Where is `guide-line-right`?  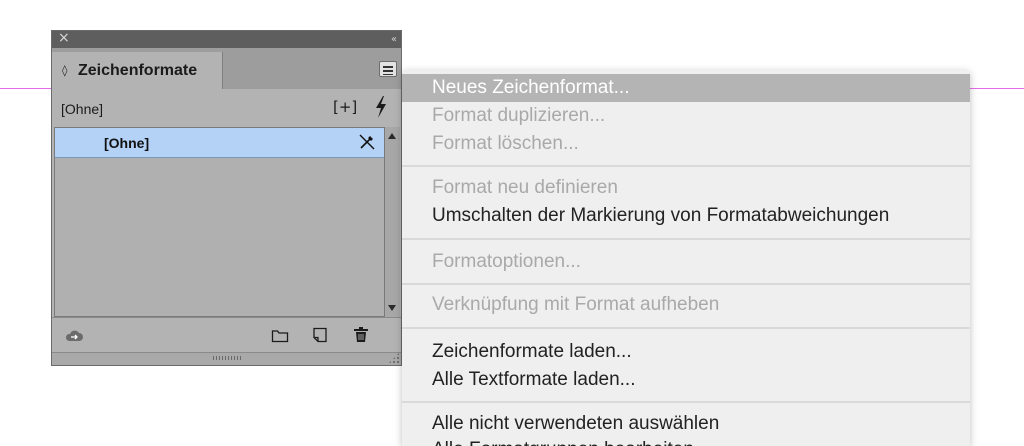 guide-line-right is located at coordinates (997, 88).